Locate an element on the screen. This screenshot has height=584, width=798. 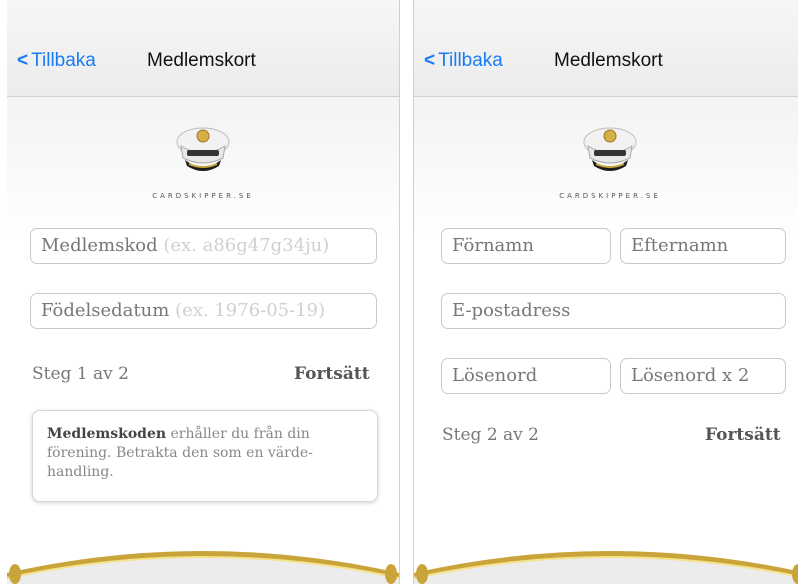
step-indicator: Steg 1 av 2 is located at coordinates (81, 374).